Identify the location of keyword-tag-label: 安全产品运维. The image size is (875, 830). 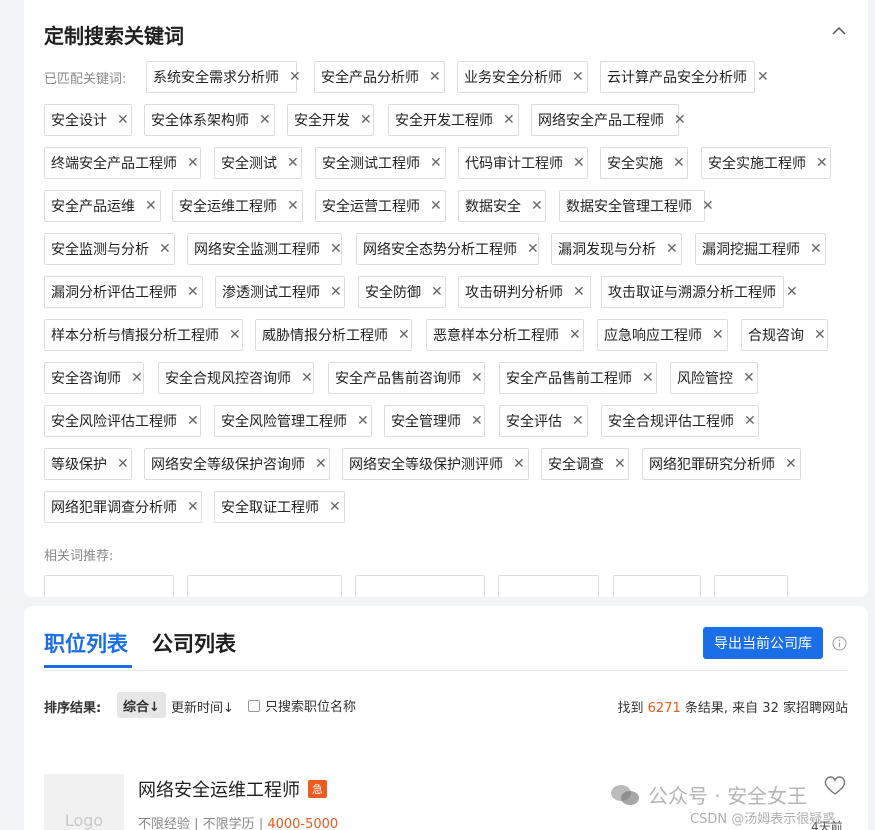
(93, 207).